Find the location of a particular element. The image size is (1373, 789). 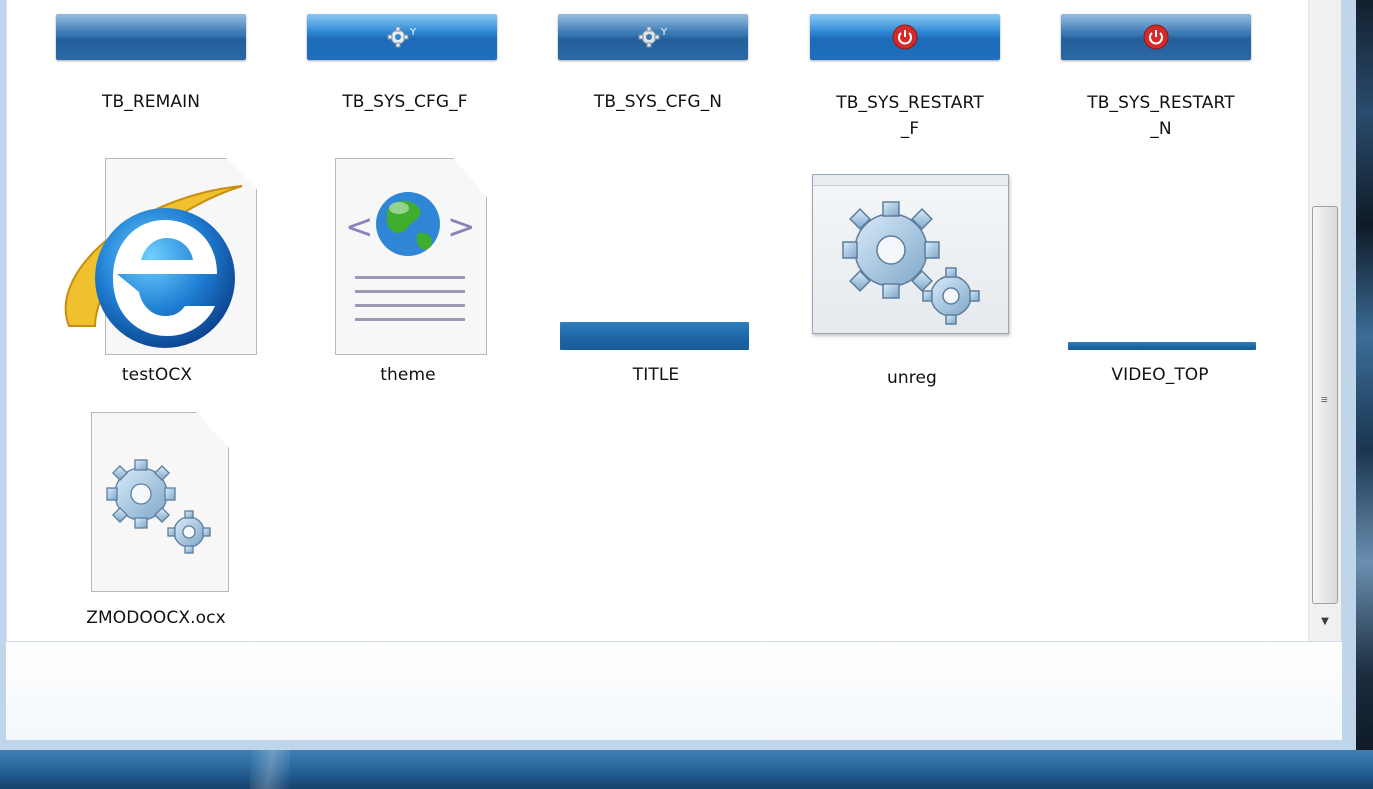

file-item-unreg: unreg is located at coordinates (909, 280).